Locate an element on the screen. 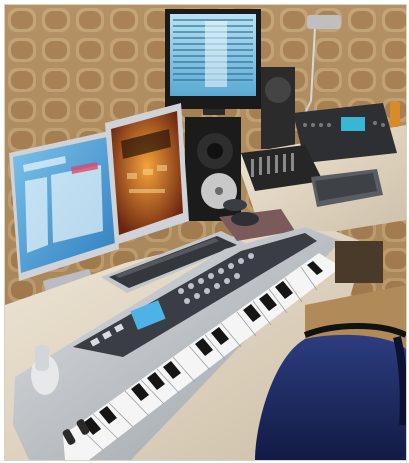 Image resolution: width=409 pixels, height=463 pixels. desk-leg-right is located at coordinates (359, 262).